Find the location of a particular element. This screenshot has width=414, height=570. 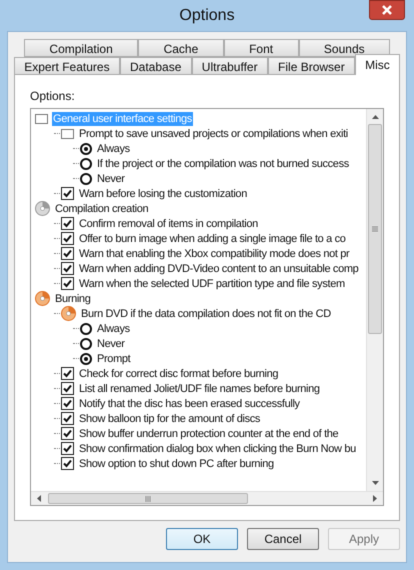

tree-item-label: Confirm removal of items in compilation is located at coordinates (168, 223).